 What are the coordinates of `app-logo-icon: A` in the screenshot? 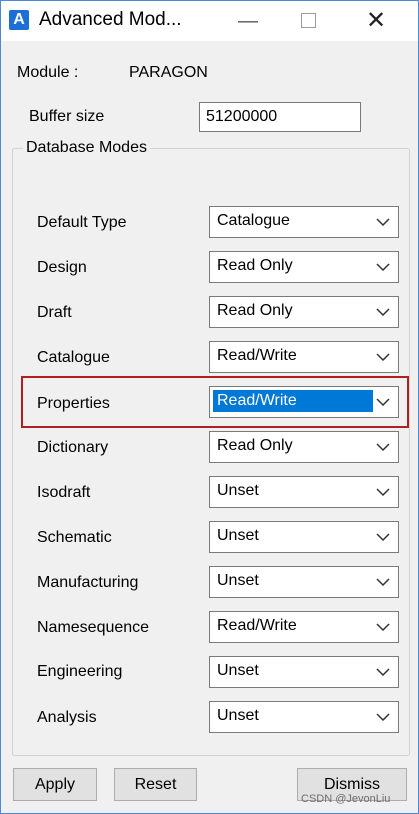 It's located at (19, 20).